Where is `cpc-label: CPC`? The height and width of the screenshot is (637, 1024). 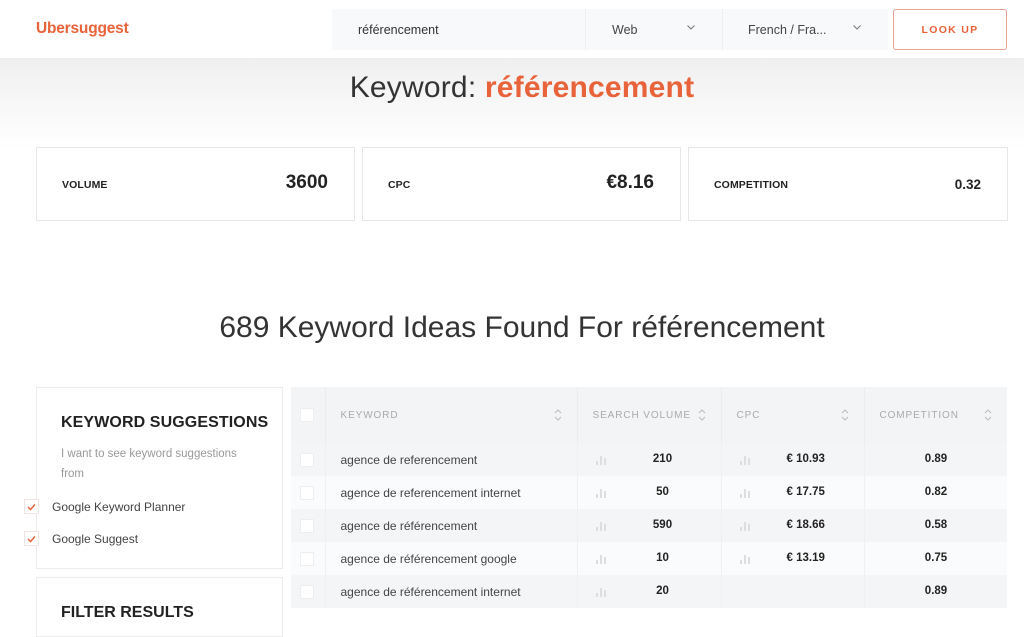 cpc-label: CPC is located at coordinates (399, 185).